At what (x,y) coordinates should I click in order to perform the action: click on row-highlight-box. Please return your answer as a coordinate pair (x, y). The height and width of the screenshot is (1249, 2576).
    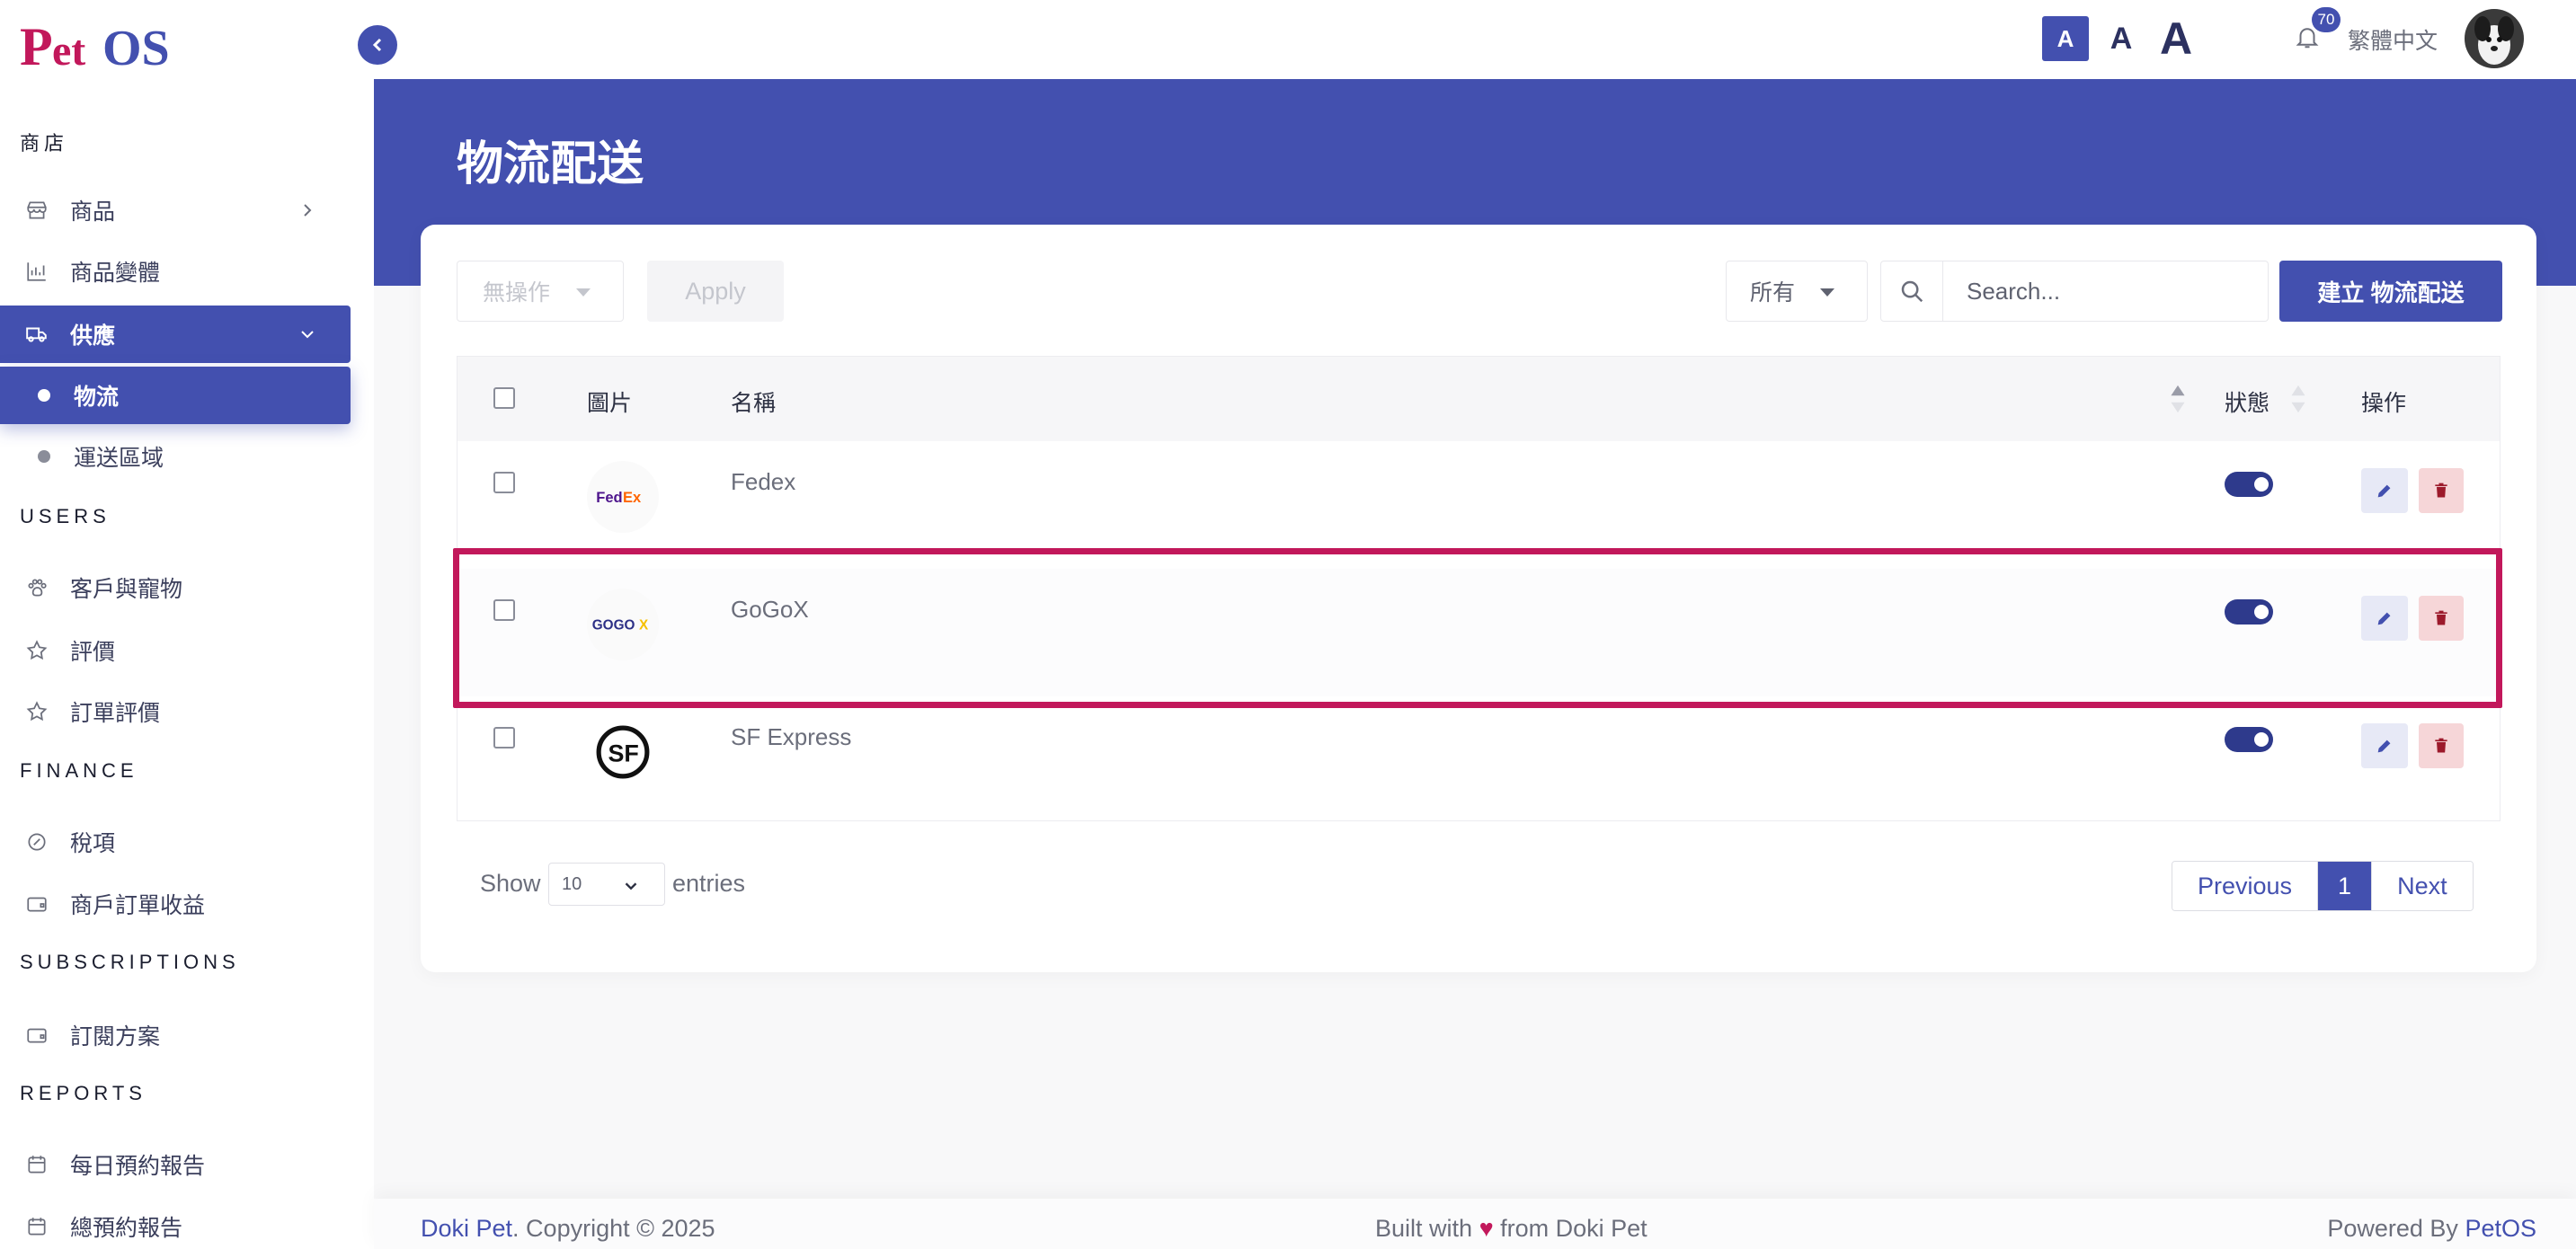
    Looking at the image, I should click on (1477, 628).